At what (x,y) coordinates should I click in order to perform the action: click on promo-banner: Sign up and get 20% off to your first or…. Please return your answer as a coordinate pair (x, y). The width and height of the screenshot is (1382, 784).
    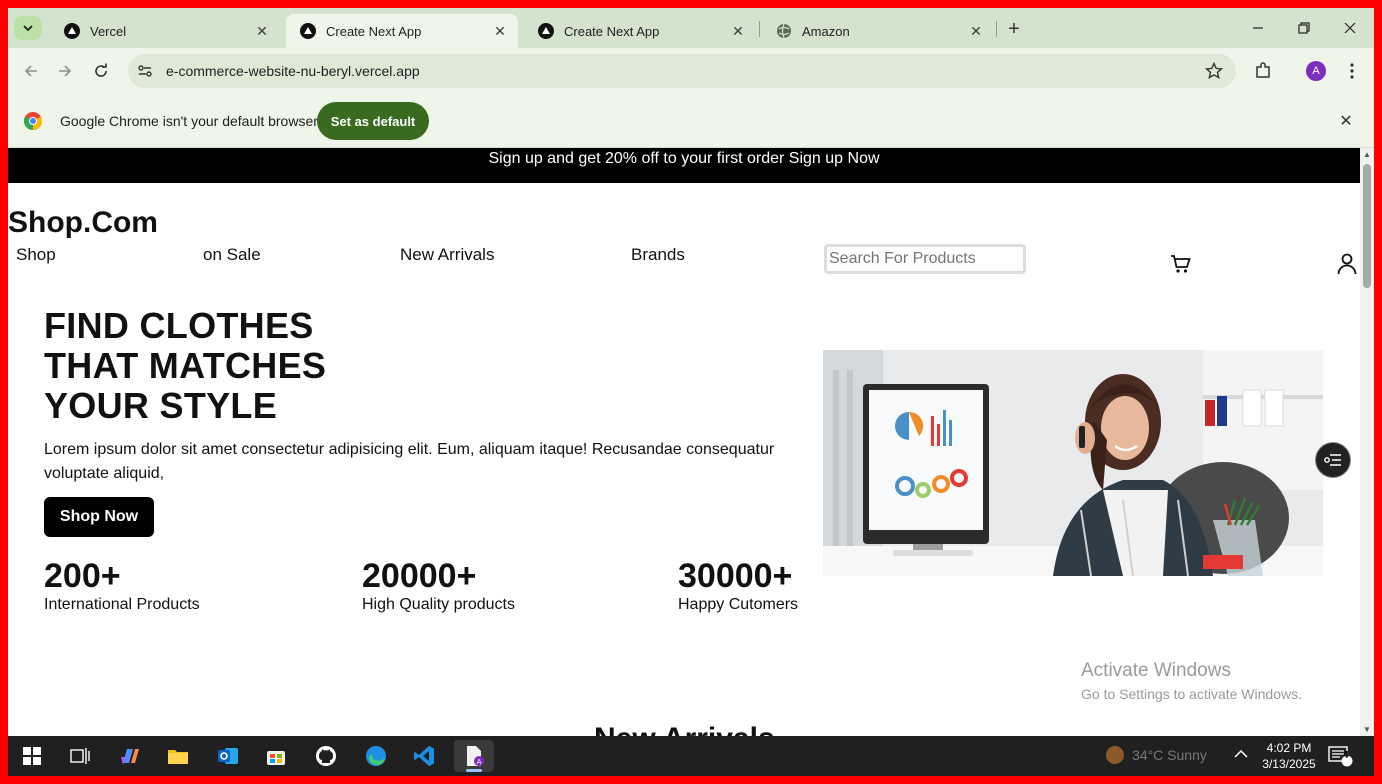
    Looking at the image, I should click on (684, 165).